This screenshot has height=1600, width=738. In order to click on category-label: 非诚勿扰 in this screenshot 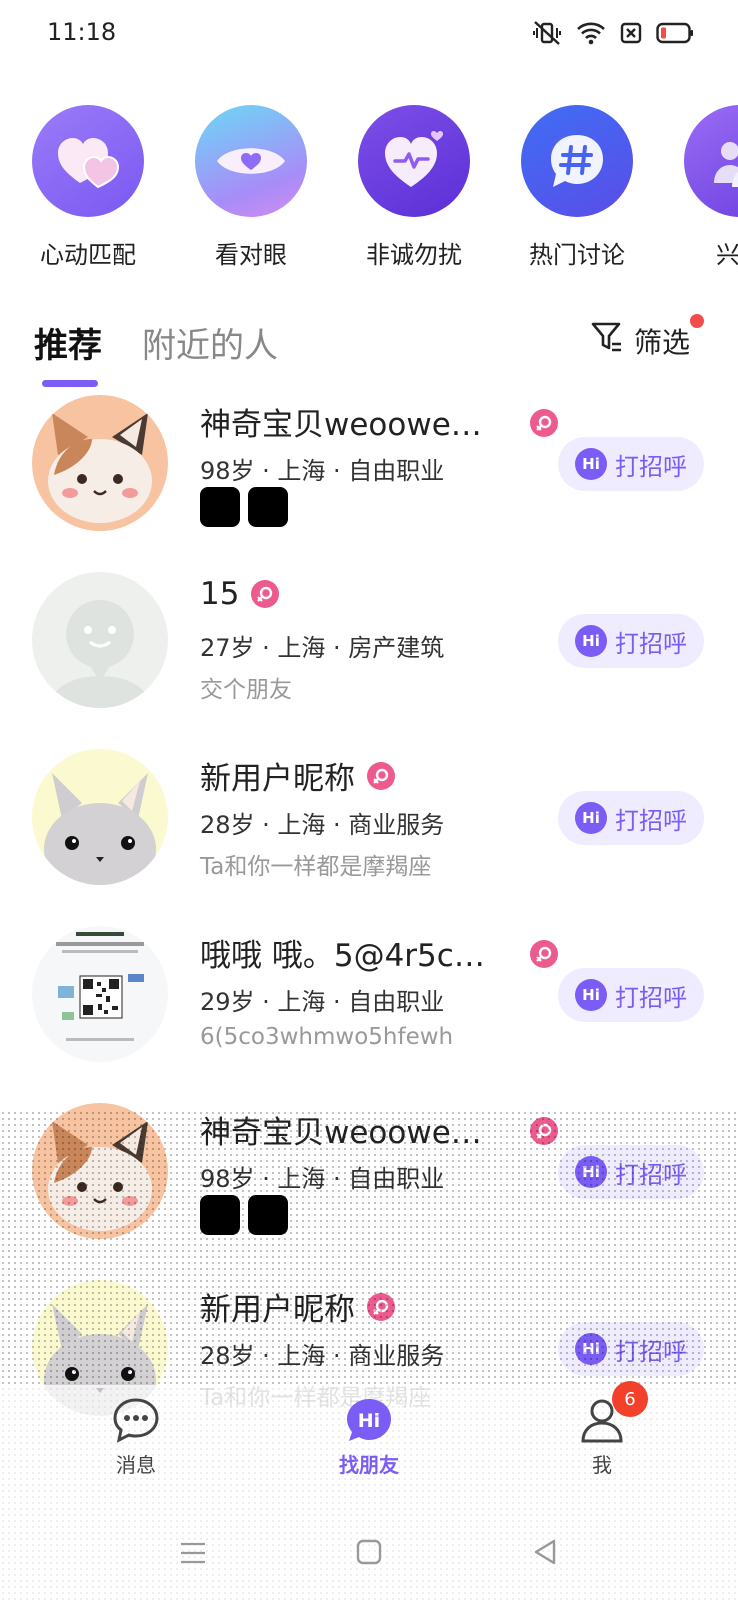, I will do `click(414, 255)`.